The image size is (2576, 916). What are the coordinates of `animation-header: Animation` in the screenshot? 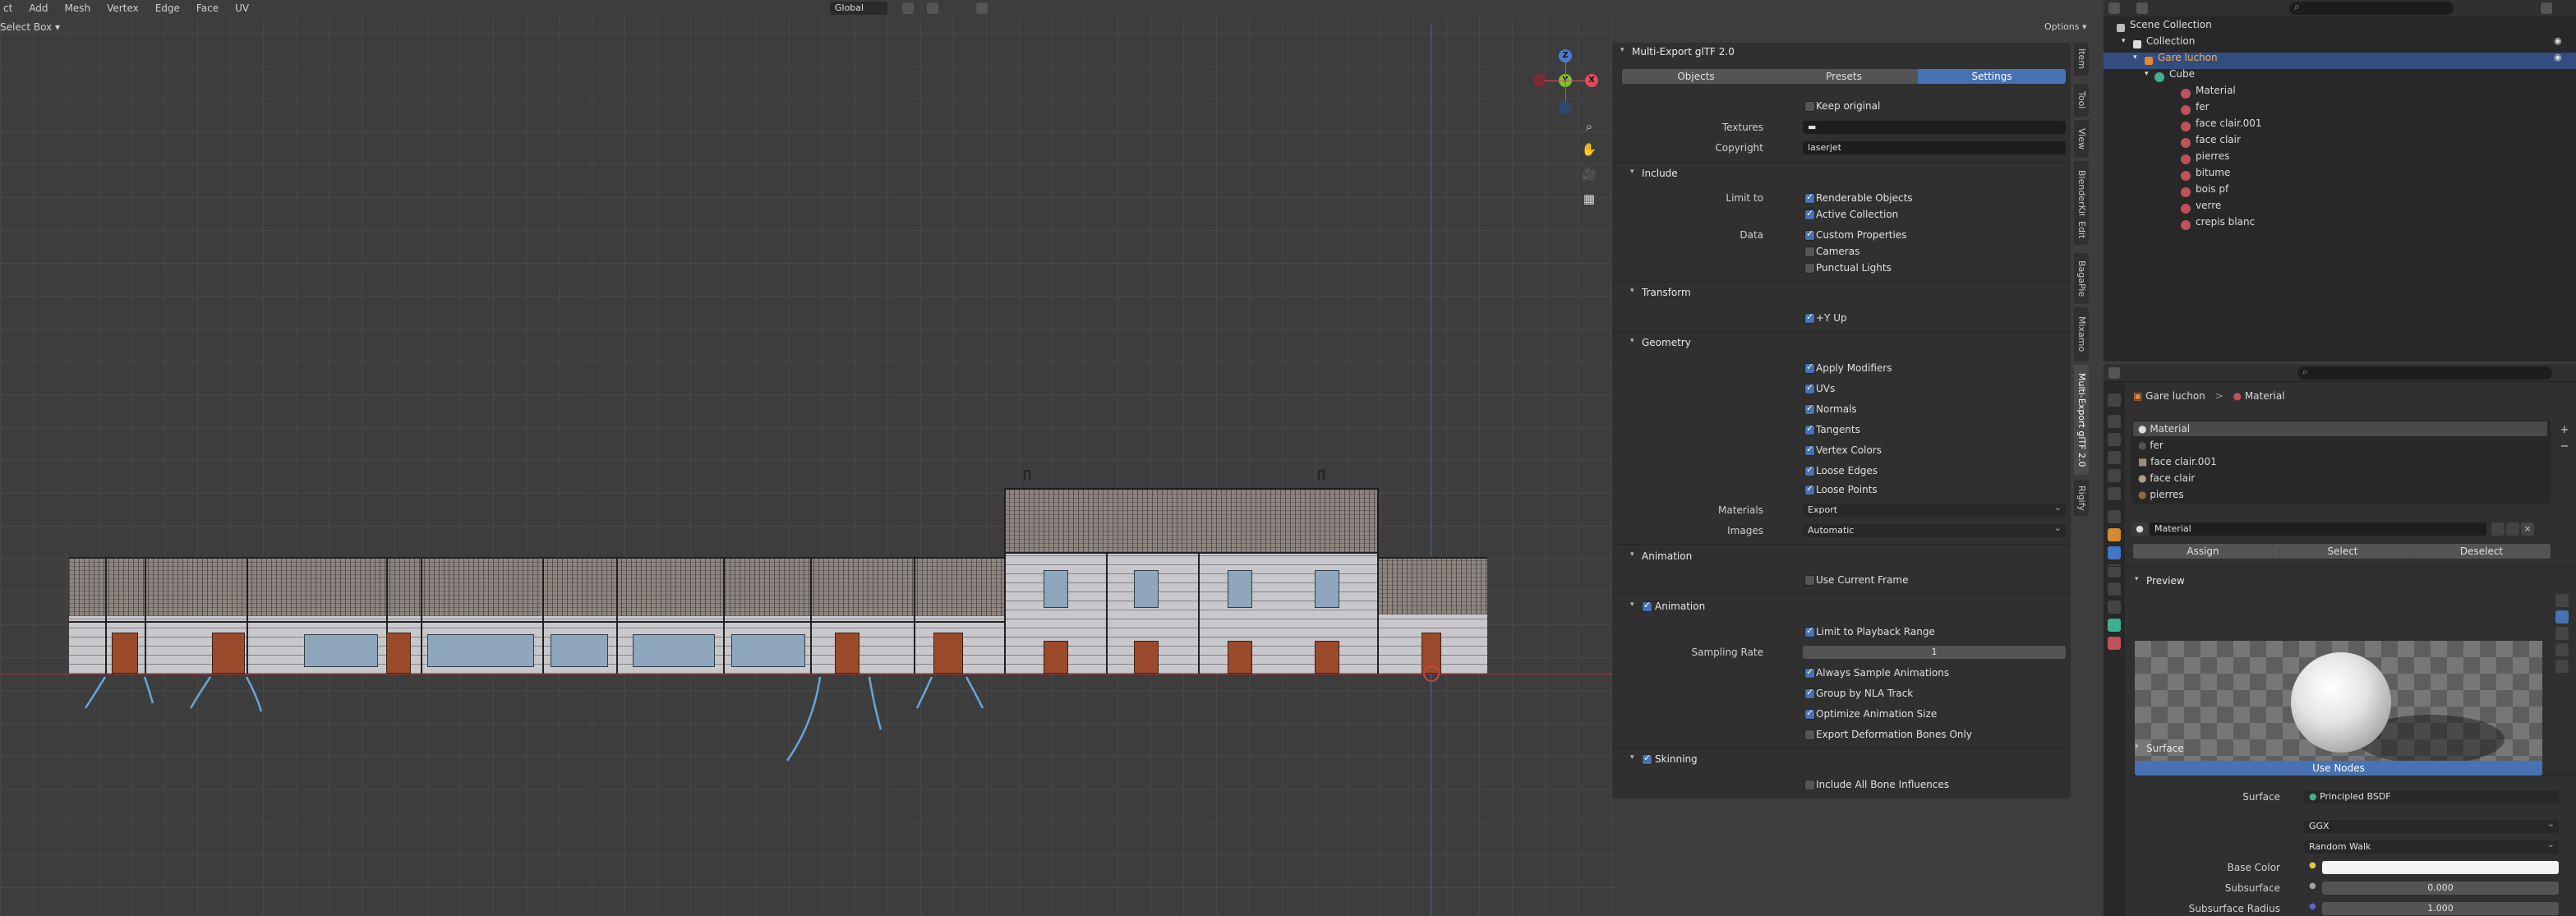 It's located at (1667, 556).